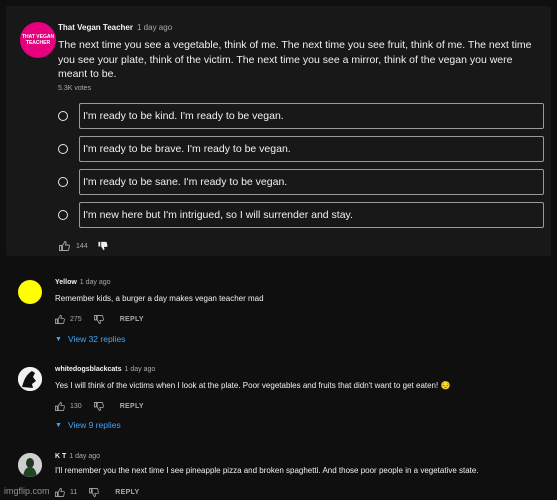  What do you see at coordinates (74, 492) in the screenshot?
I see `comment-like-count: 11` at bounding box center [74, 492].